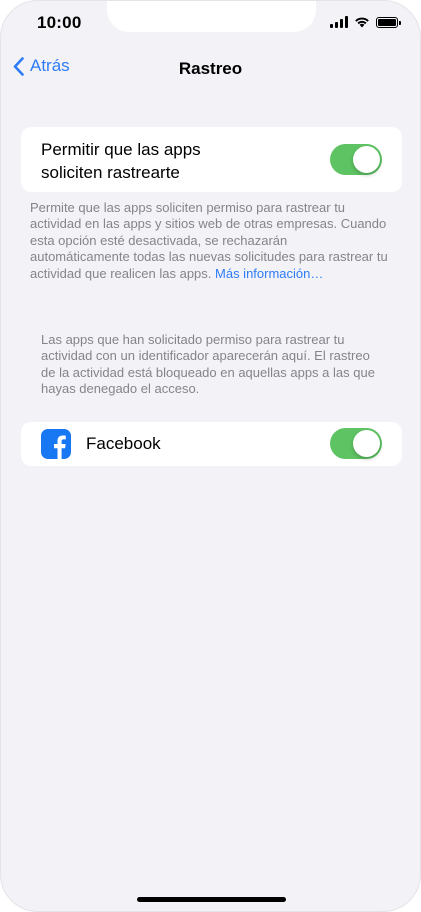 This screenshot has width=421, height=912. I want to click on allow-tracking-toggle, so click(356, 159).